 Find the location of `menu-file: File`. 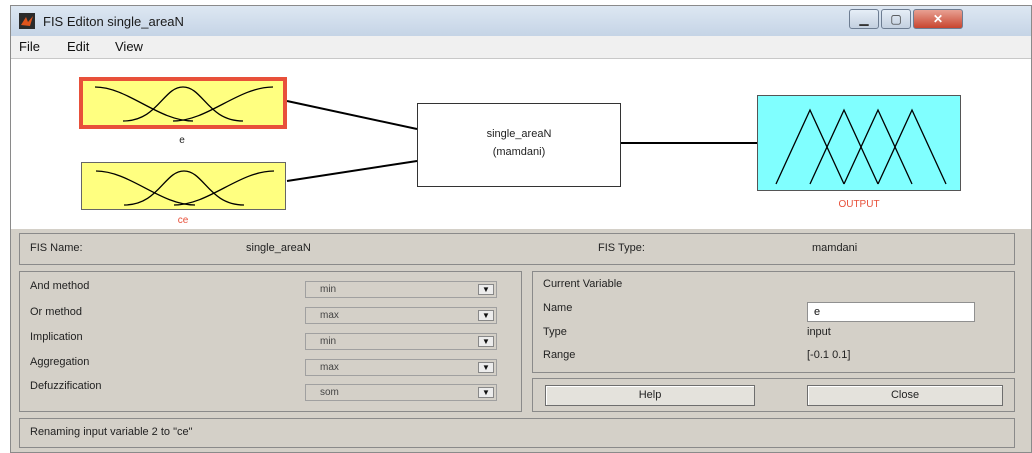

menu-file: File is located at coordinates (29, 46).